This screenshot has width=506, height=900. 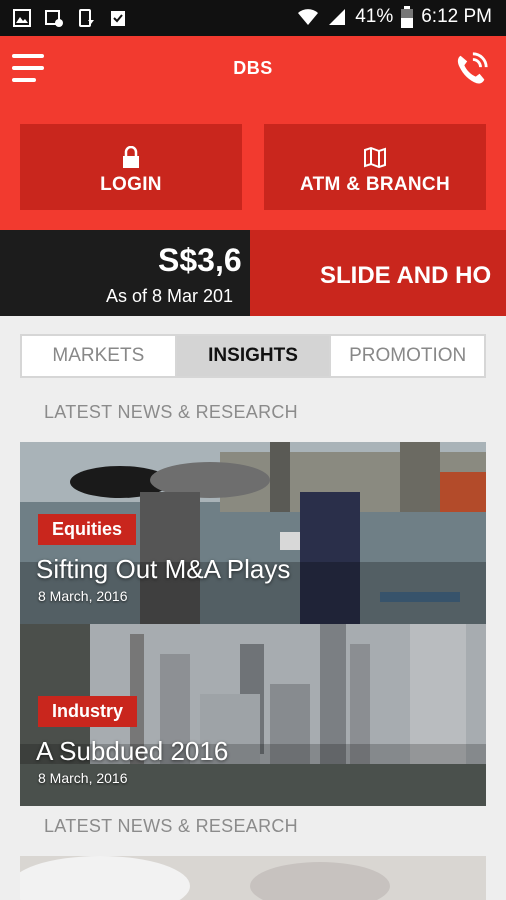 What do you see at coordinates (406, 275) in the screenshot?
I see `slide-and-hold-label: SLIDE AND HO` at bounding box center [406, 275].